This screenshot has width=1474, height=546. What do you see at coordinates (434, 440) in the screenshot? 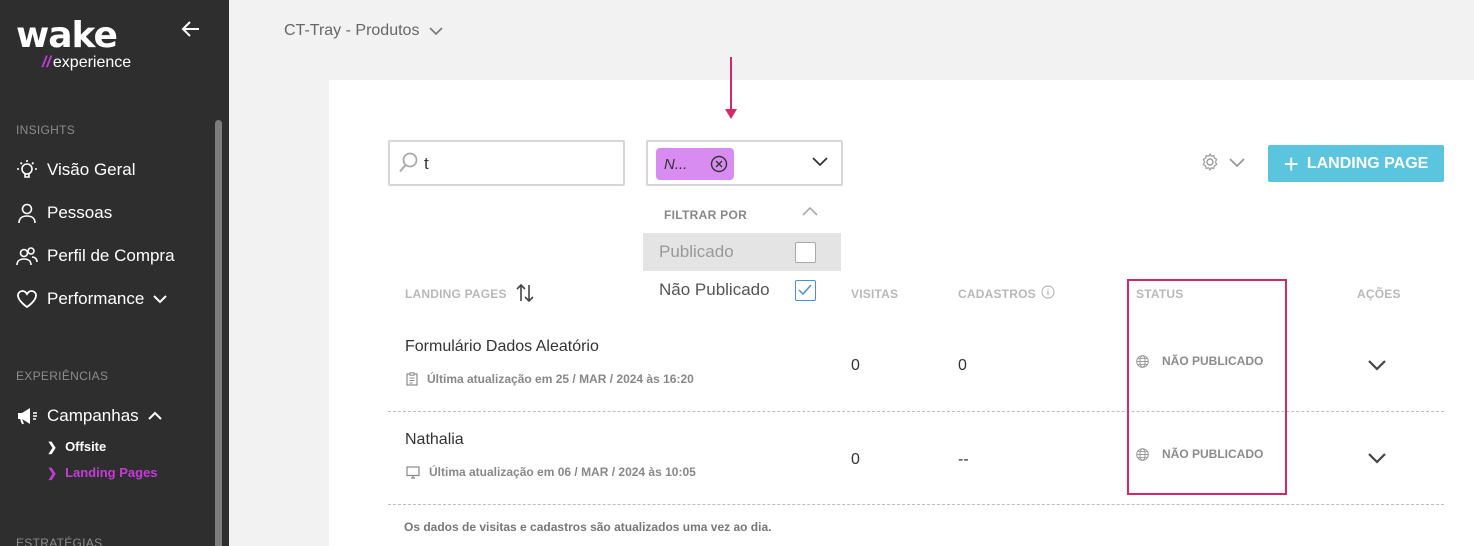
I see `row-title: Nathalia` at bounding box center [434, 440].